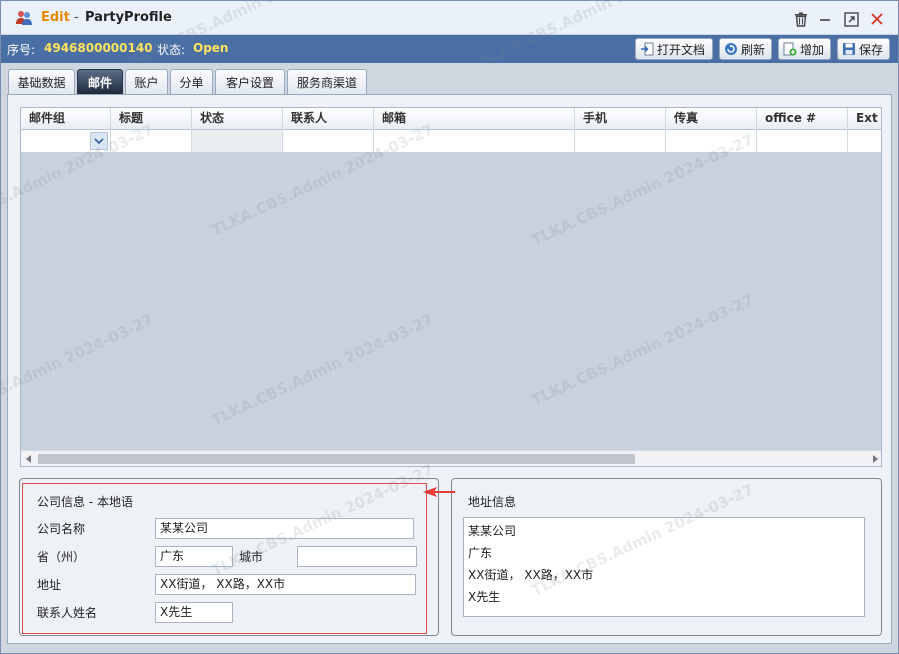 The image size is (899, 654). What do you see at coordinates (474, 119) in the screenshot?
I see `column-header: 邮箱` at bounding box center [474, 119].